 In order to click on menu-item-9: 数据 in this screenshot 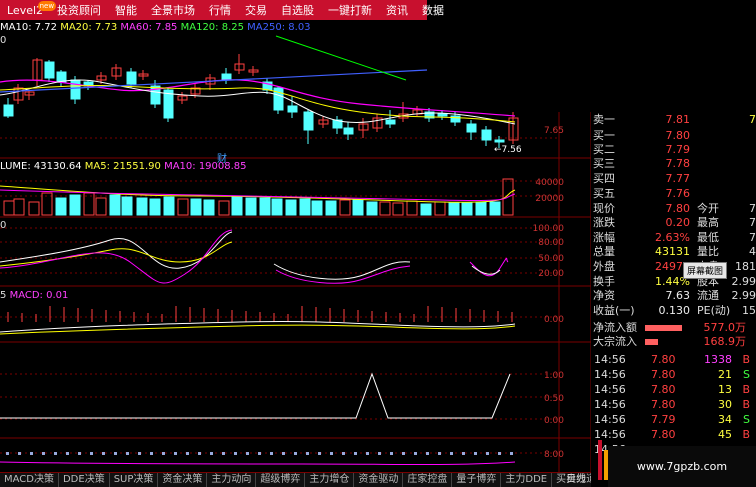, I will do `click(433, 10)`.